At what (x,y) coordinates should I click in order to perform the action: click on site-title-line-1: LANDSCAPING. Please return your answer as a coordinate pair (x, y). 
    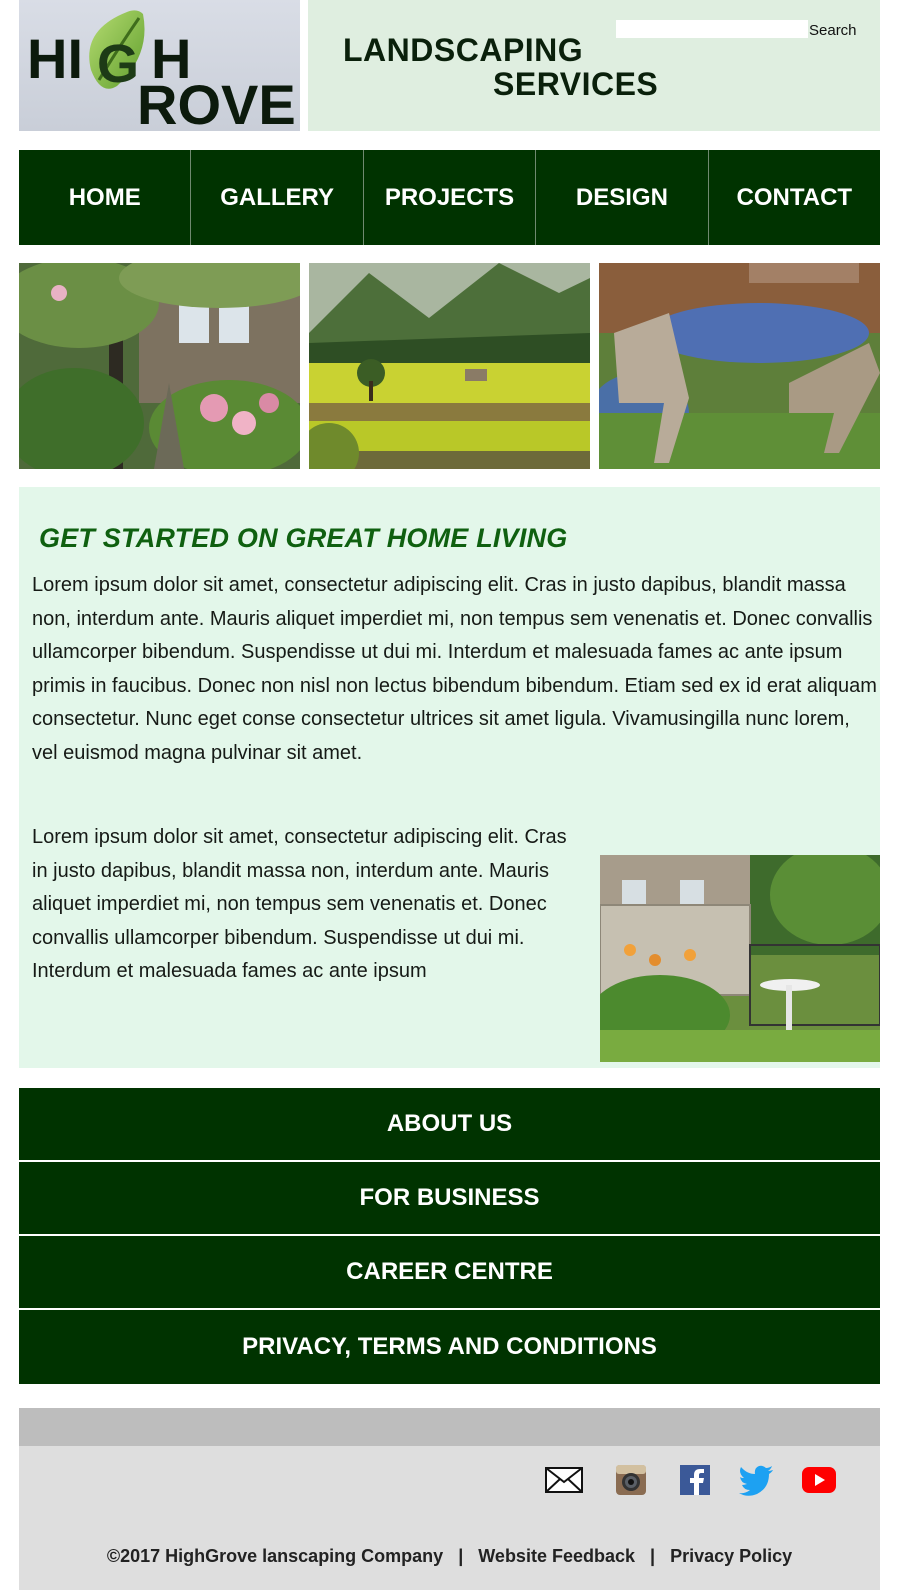
    Looking at the image, I should click on (463, 50).